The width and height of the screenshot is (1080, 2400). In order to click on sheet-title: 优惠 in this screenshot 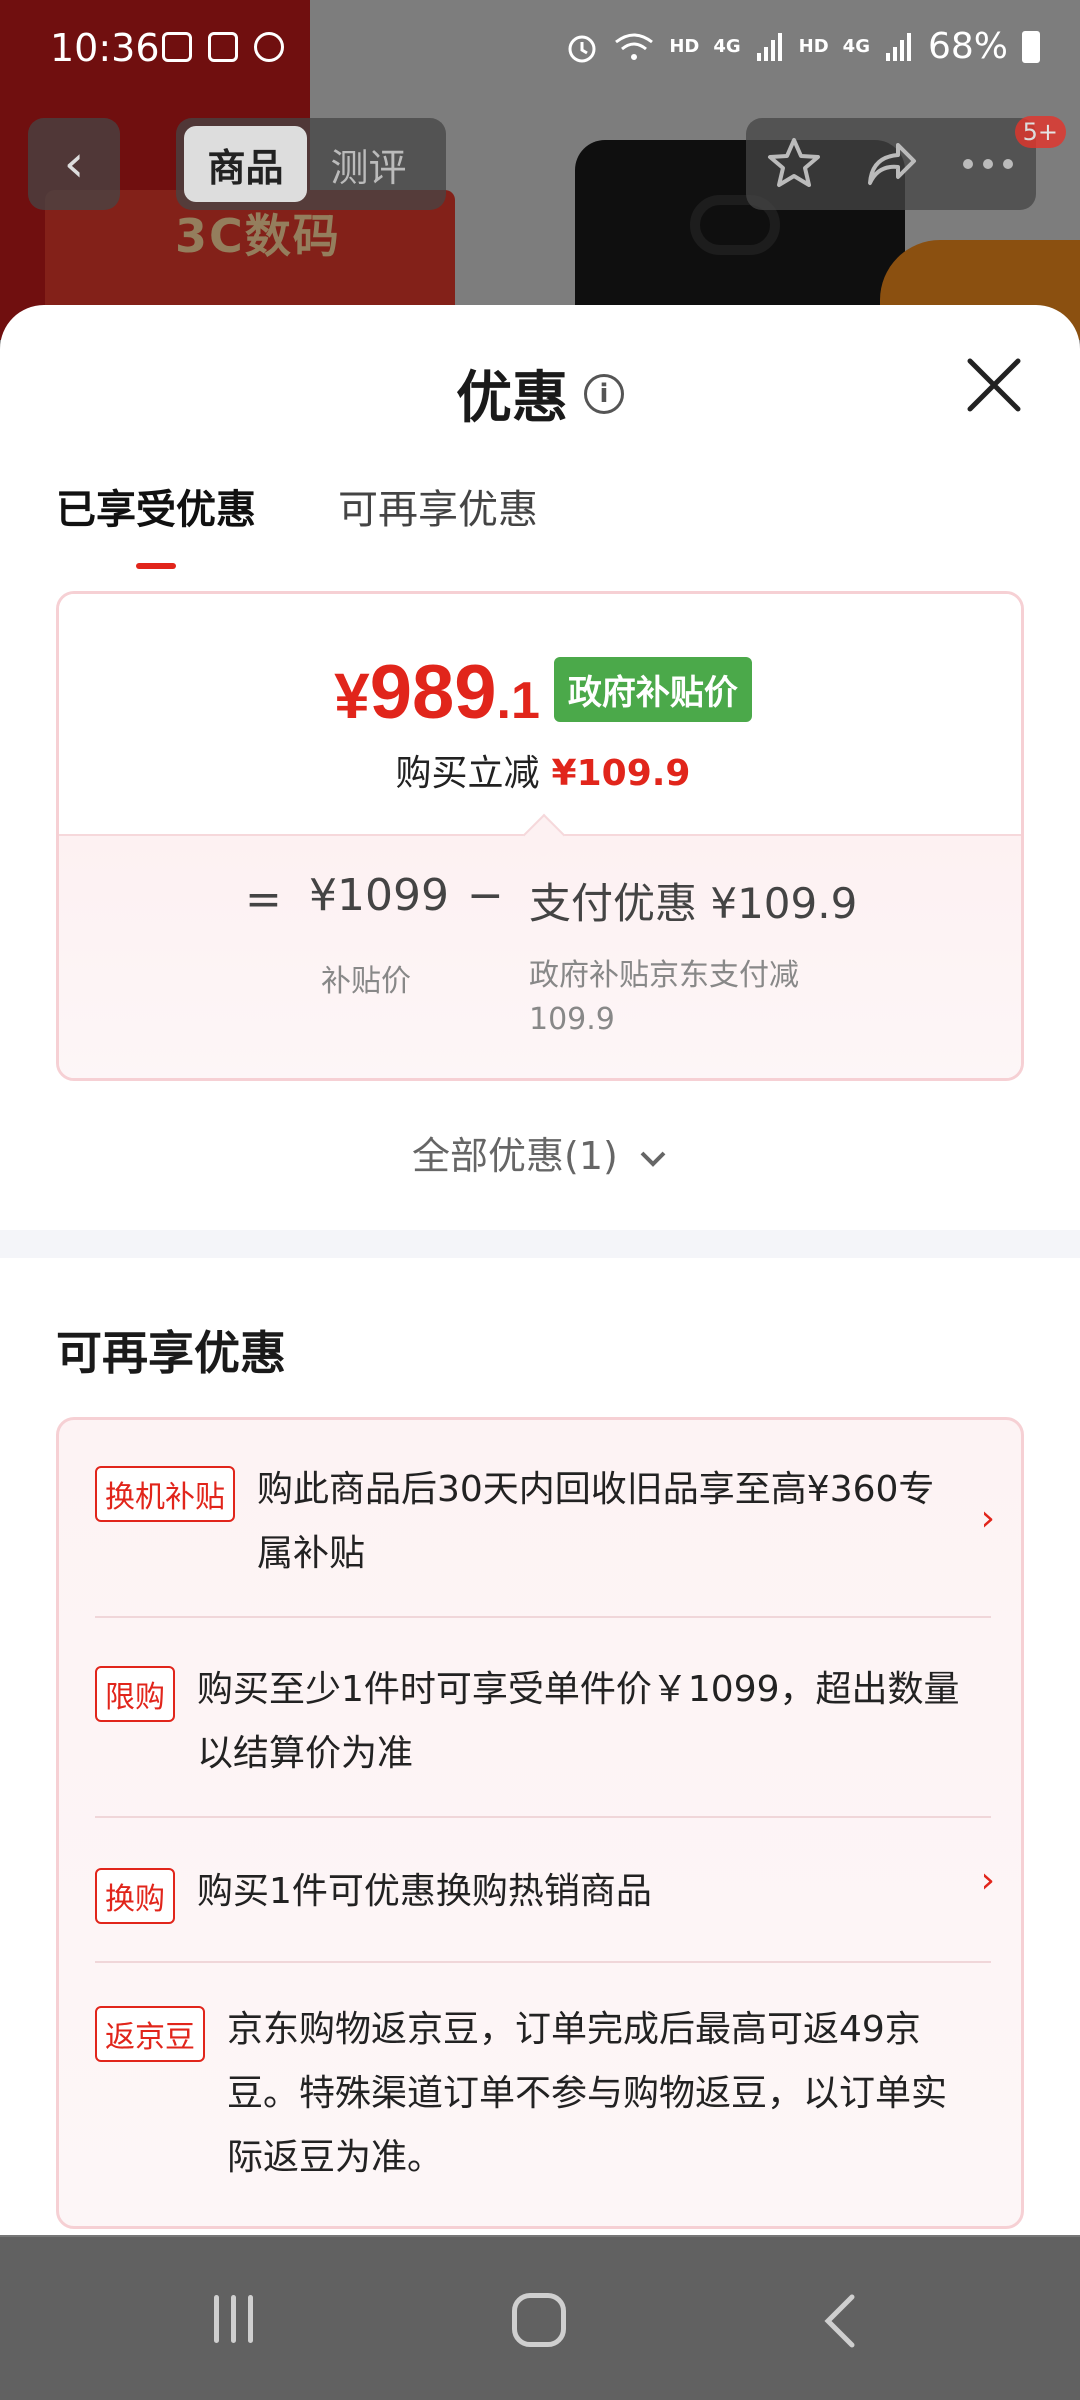, I will do `click(512, 398)`.